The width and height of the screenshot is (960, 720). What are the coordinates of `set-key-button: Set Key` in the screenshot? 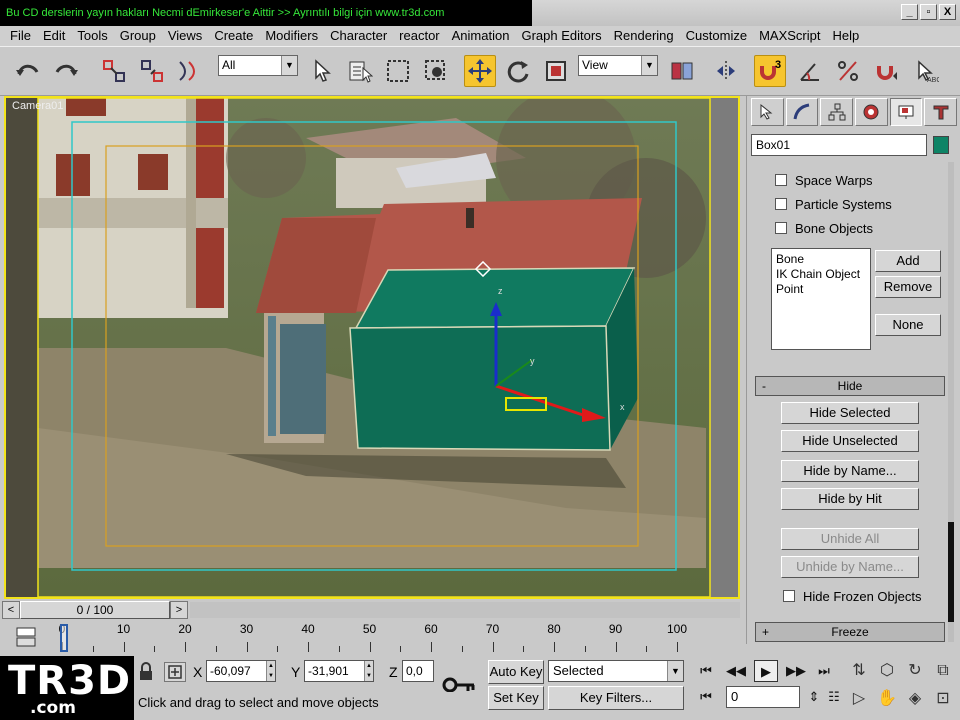 It's located at (516, 698).